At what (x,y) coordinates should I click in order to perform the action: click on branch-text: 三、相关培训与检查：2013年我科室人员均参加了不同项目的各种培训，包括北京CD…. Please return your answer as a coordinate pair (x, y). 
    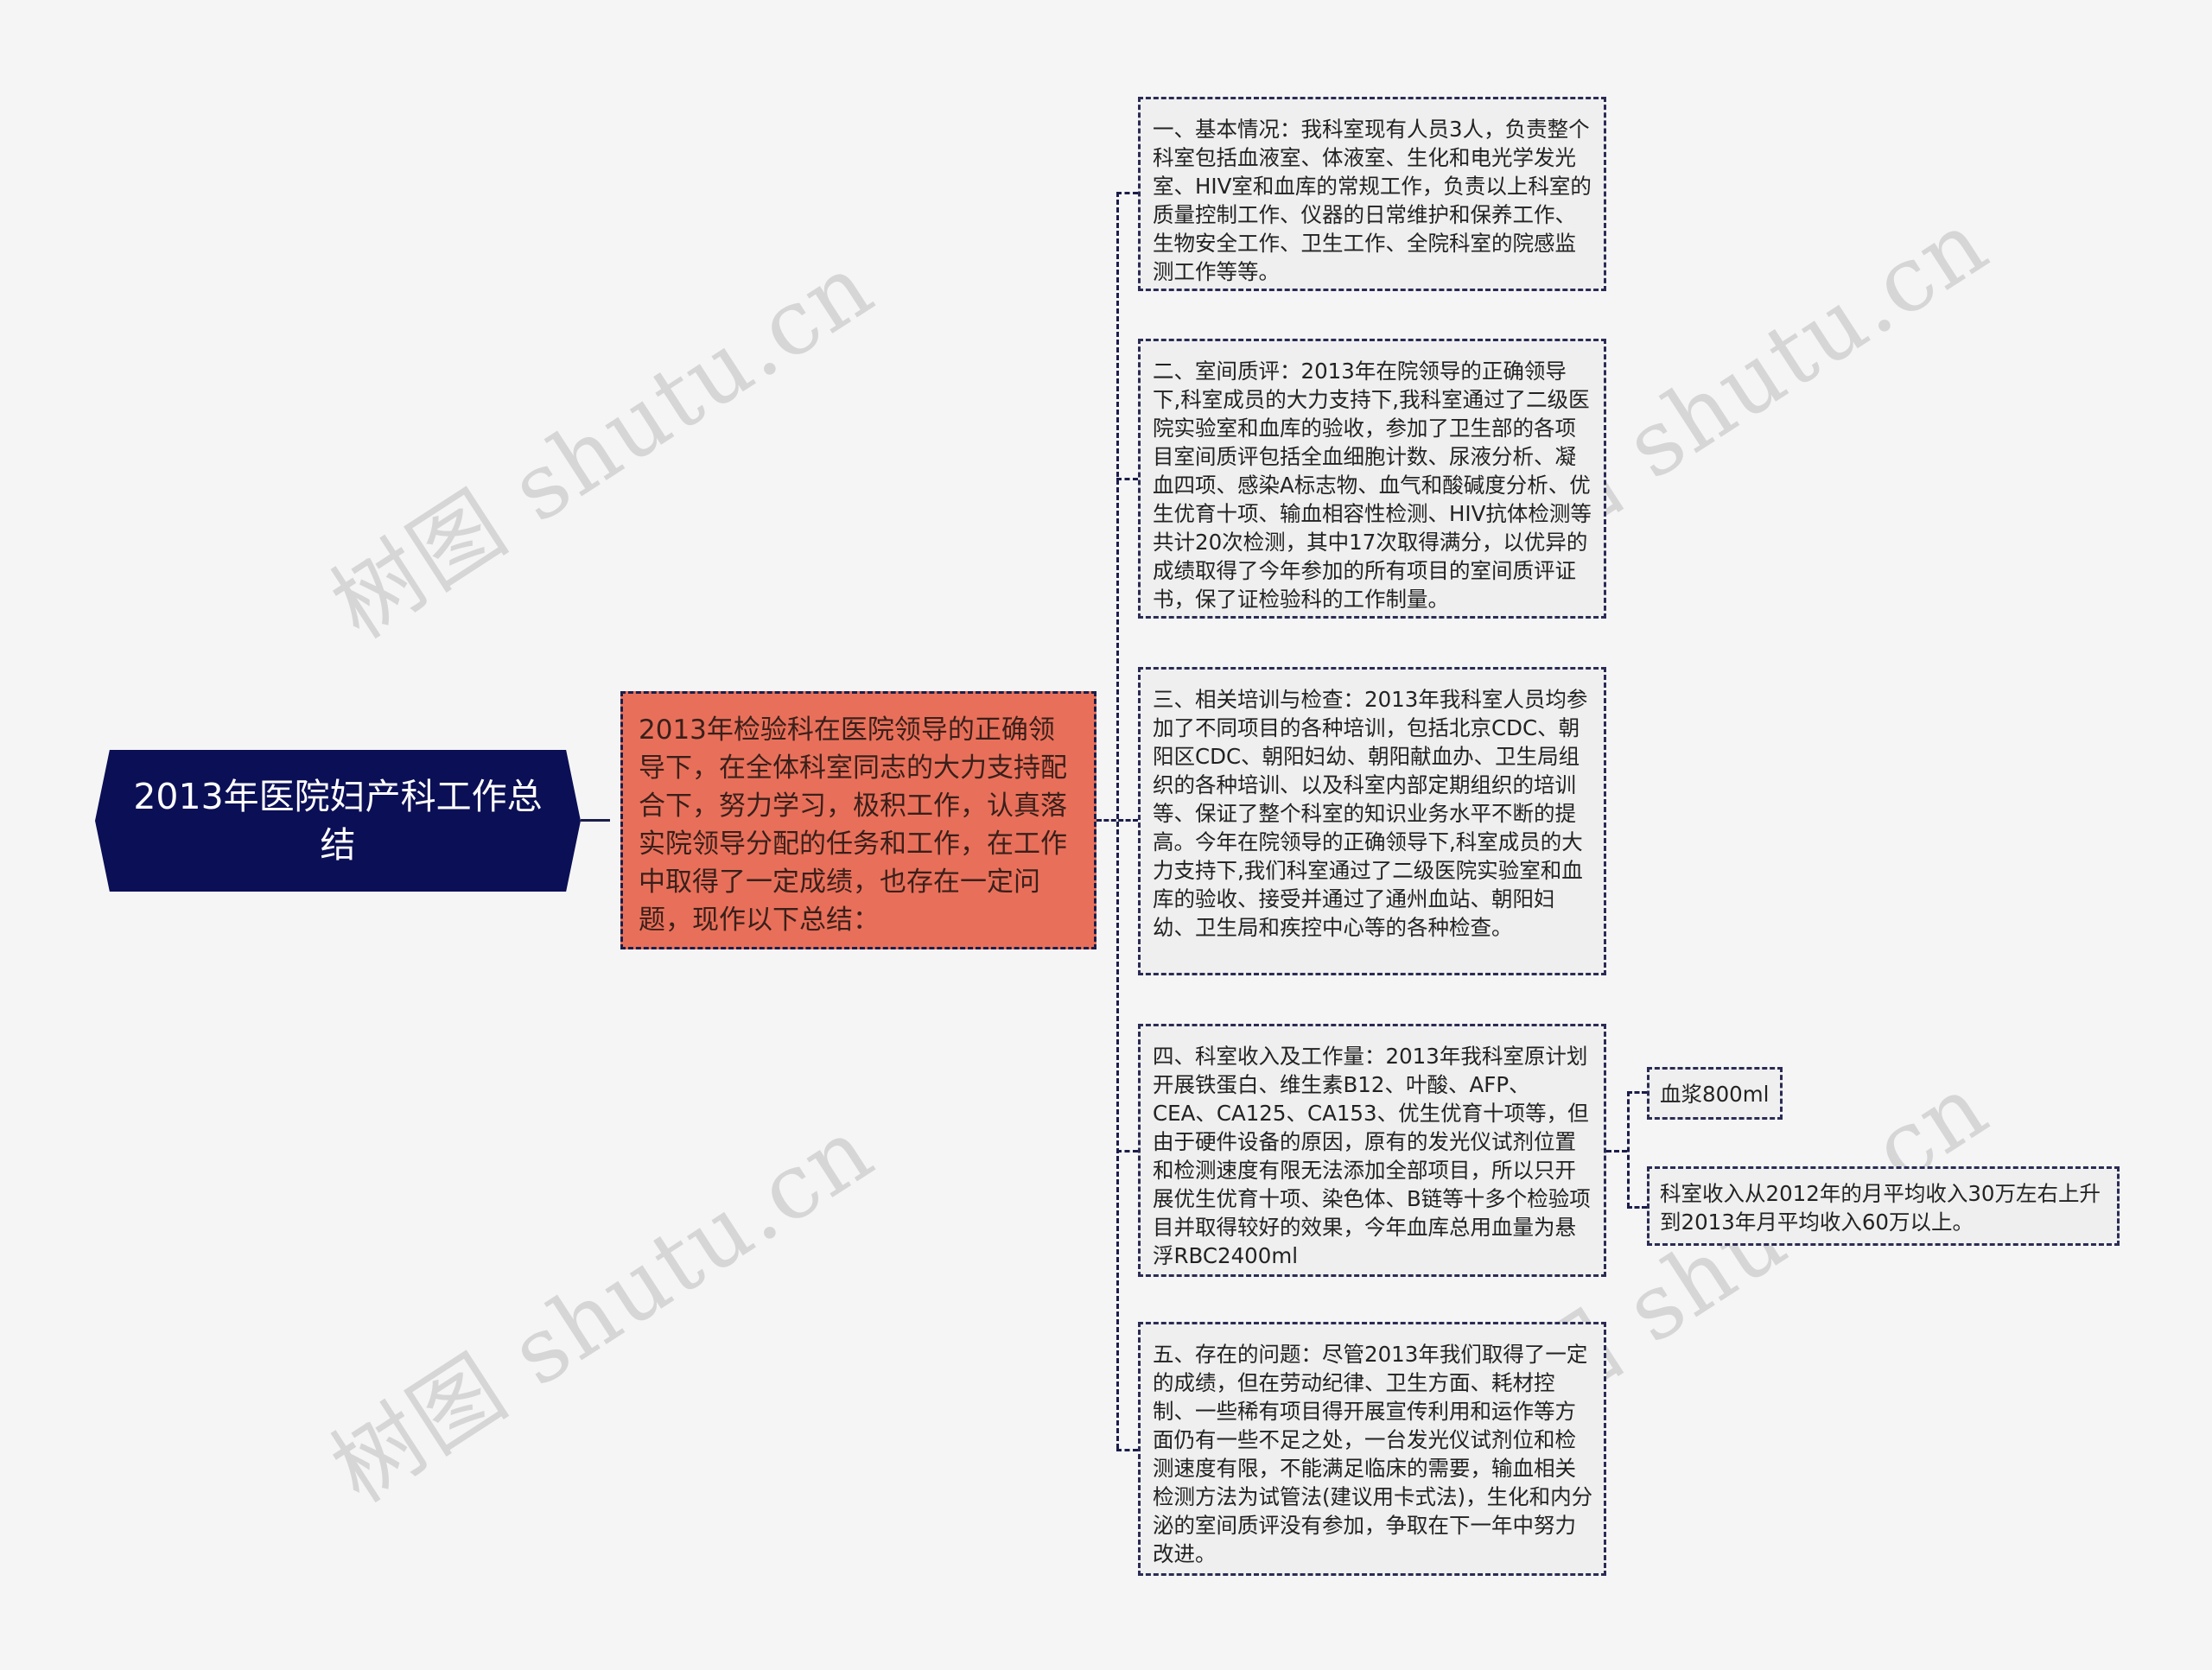
    Looking at the image, I should click on (1370, 814).